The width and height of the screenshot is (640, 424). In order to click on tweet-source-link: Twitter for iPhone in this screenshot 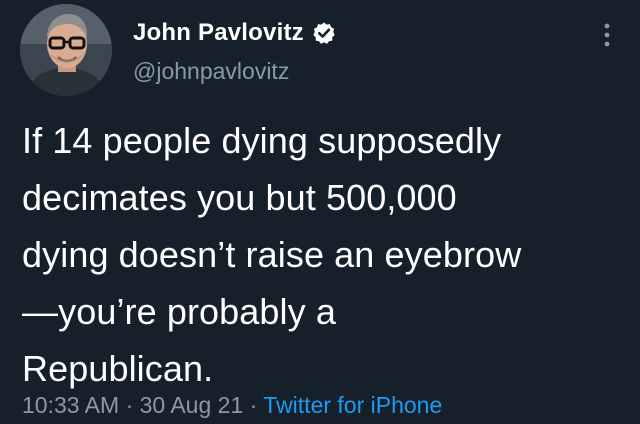, I will do `click(352, 405)`.